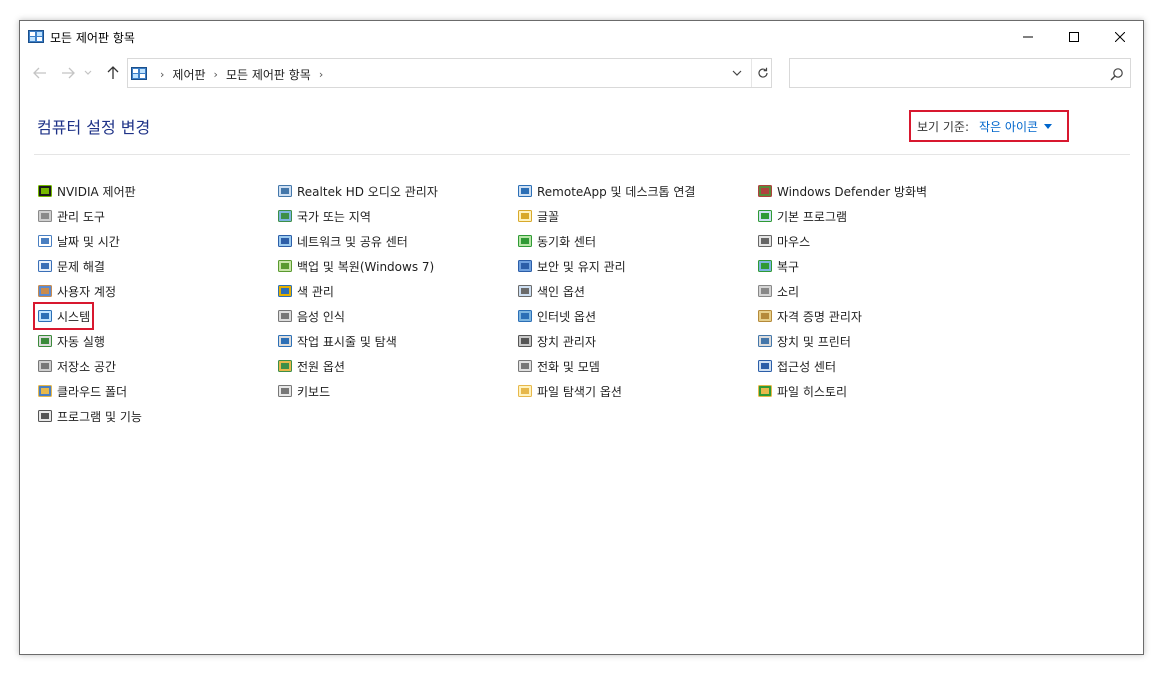 Image resolution: width=1167 pixels, height=675 pixels. What do you see at coordinates (581, 36) in the screenshot?
I see `title-bar: 모든 제어판 항목` at bounding box center [581, 36].